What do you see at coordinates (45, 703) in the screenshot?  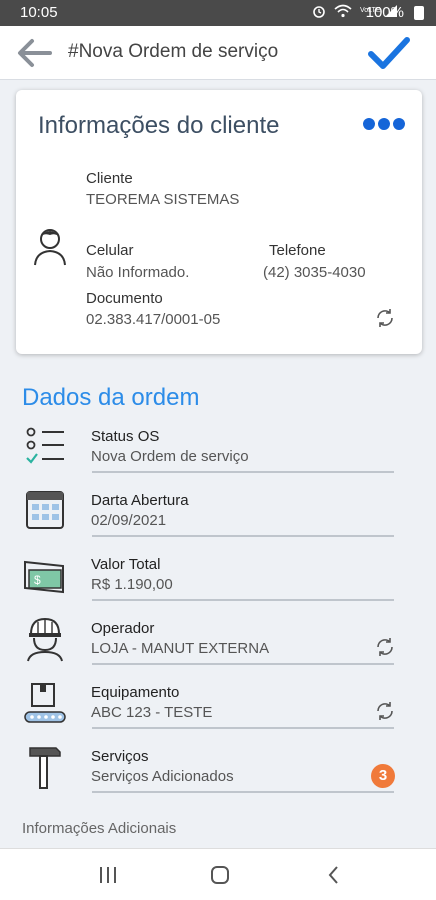 I see `box-conveyor-icon` at bounding box center [45, 703].